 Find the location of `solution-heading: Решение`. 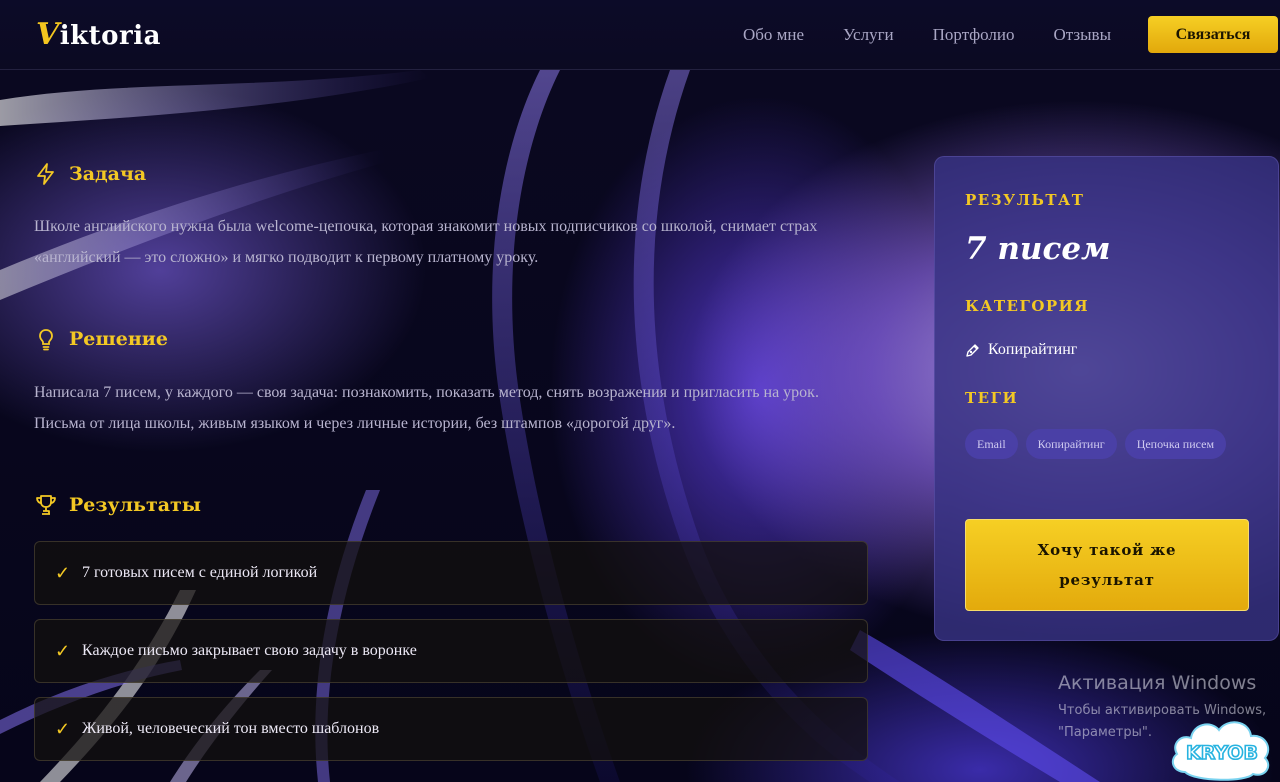

solution-heading: Решение is located at coordinates (101, 339).